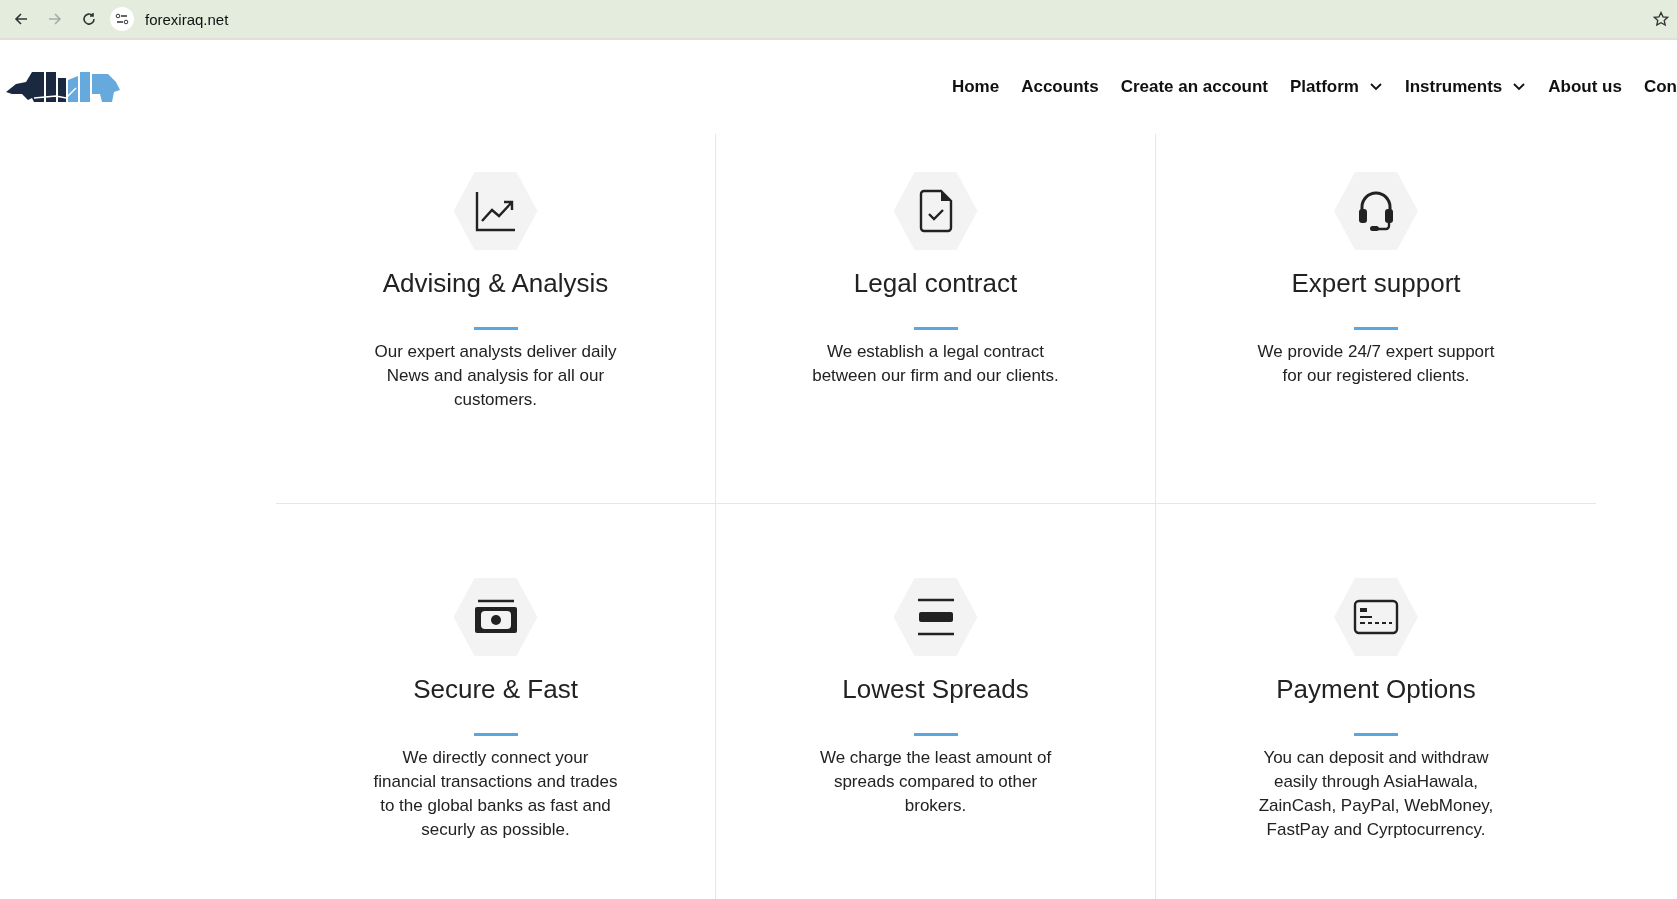  Describe the element at coordinates (122, 19) in the screenshot. I see `site-info-icon` at that location.